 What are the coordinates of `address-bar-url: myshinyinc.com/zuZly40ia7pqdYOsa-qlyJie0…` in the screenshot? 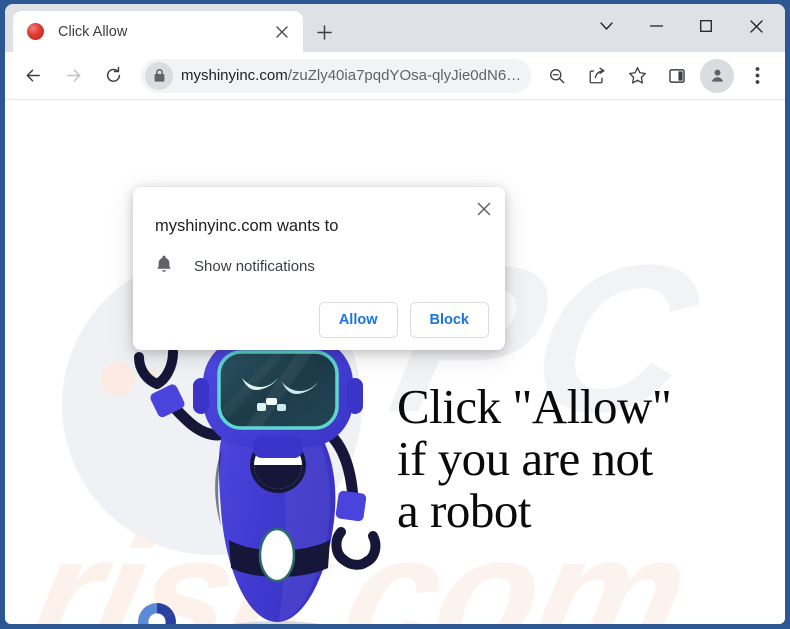 It's located at (356, 75).